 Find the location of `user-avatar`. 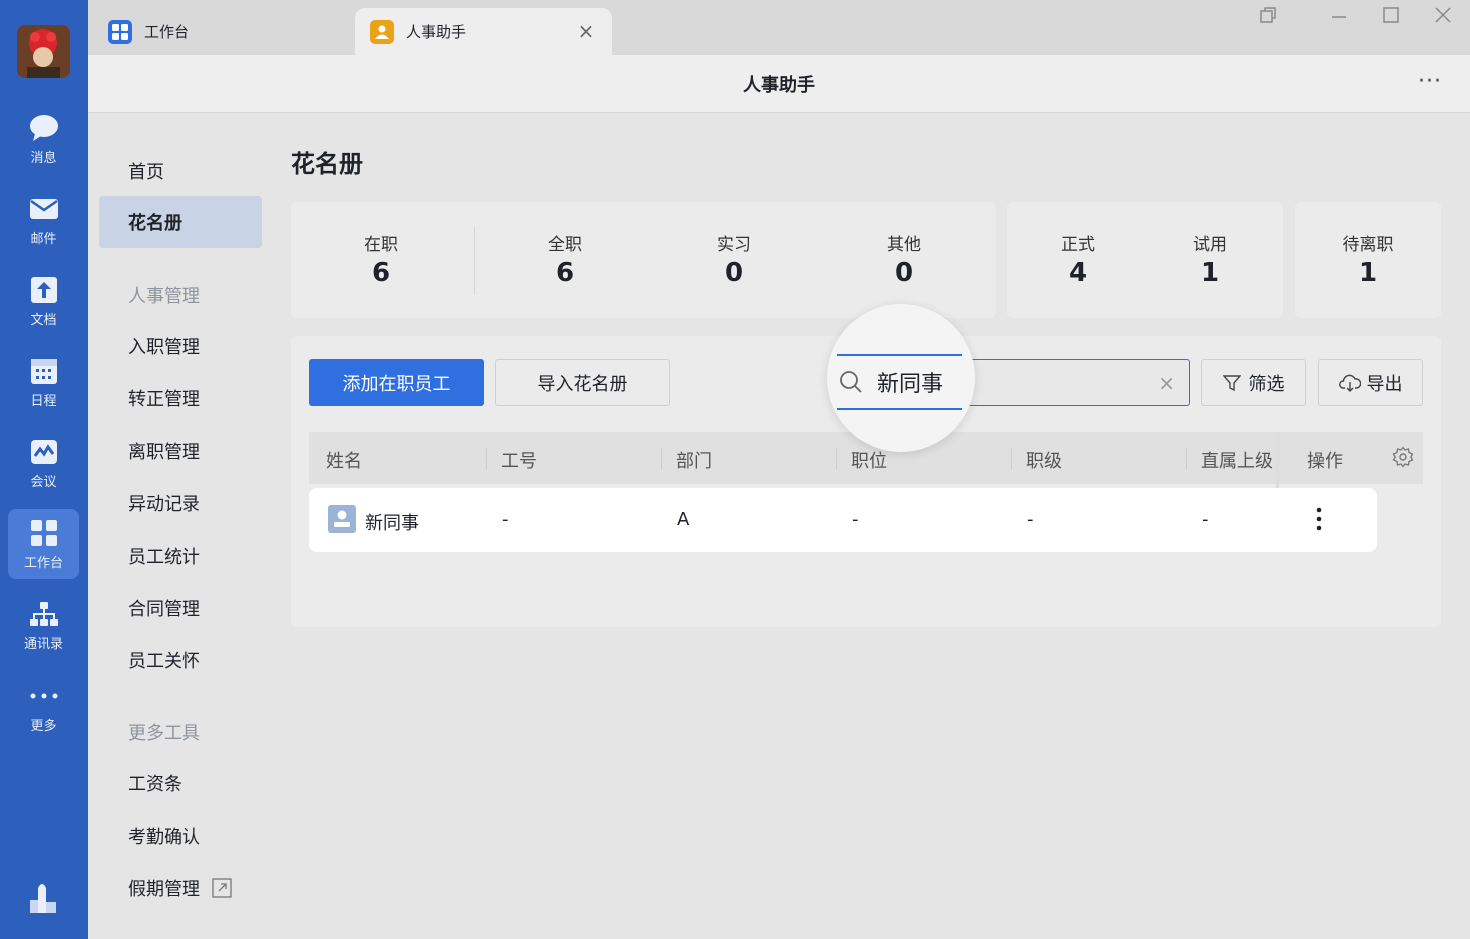

user-avatar is located at coordinates (43, 51).